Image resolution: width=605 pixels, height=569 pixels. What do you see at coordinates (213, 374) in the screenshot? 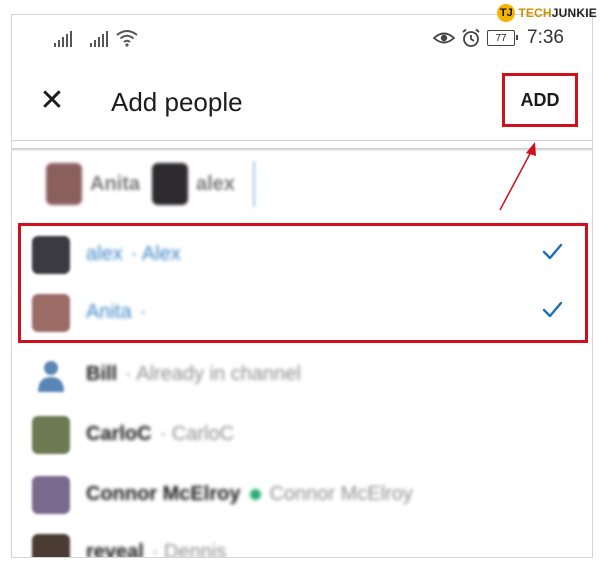
I see `member-subtitle: · Already in channel` at bounding box center [213, 374].